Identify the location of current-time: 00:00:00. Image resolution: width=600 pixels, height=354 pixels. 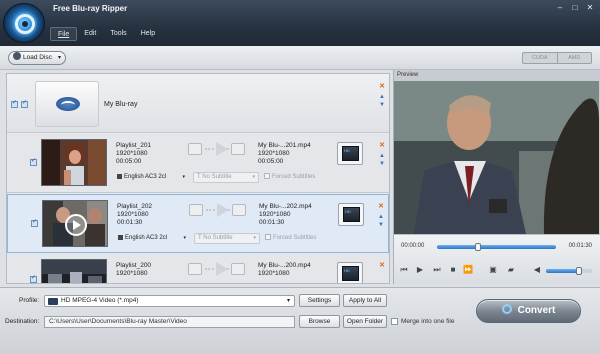
(413, 246).